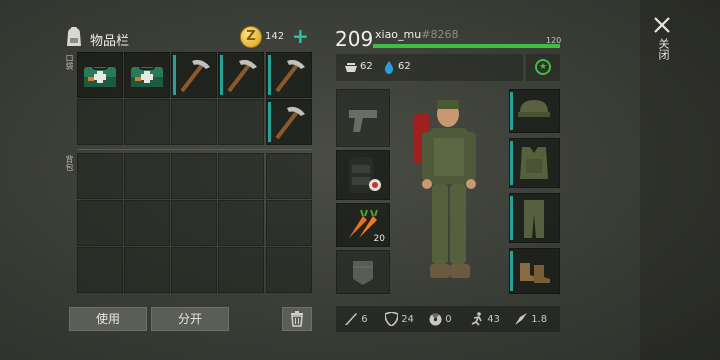 The width and height of the screenshot is (720, 360). What do you see at coordinates (539, 319) in the screenshot?
I see `stat-weight-value: 1.8` at bounding box center [539, 319].